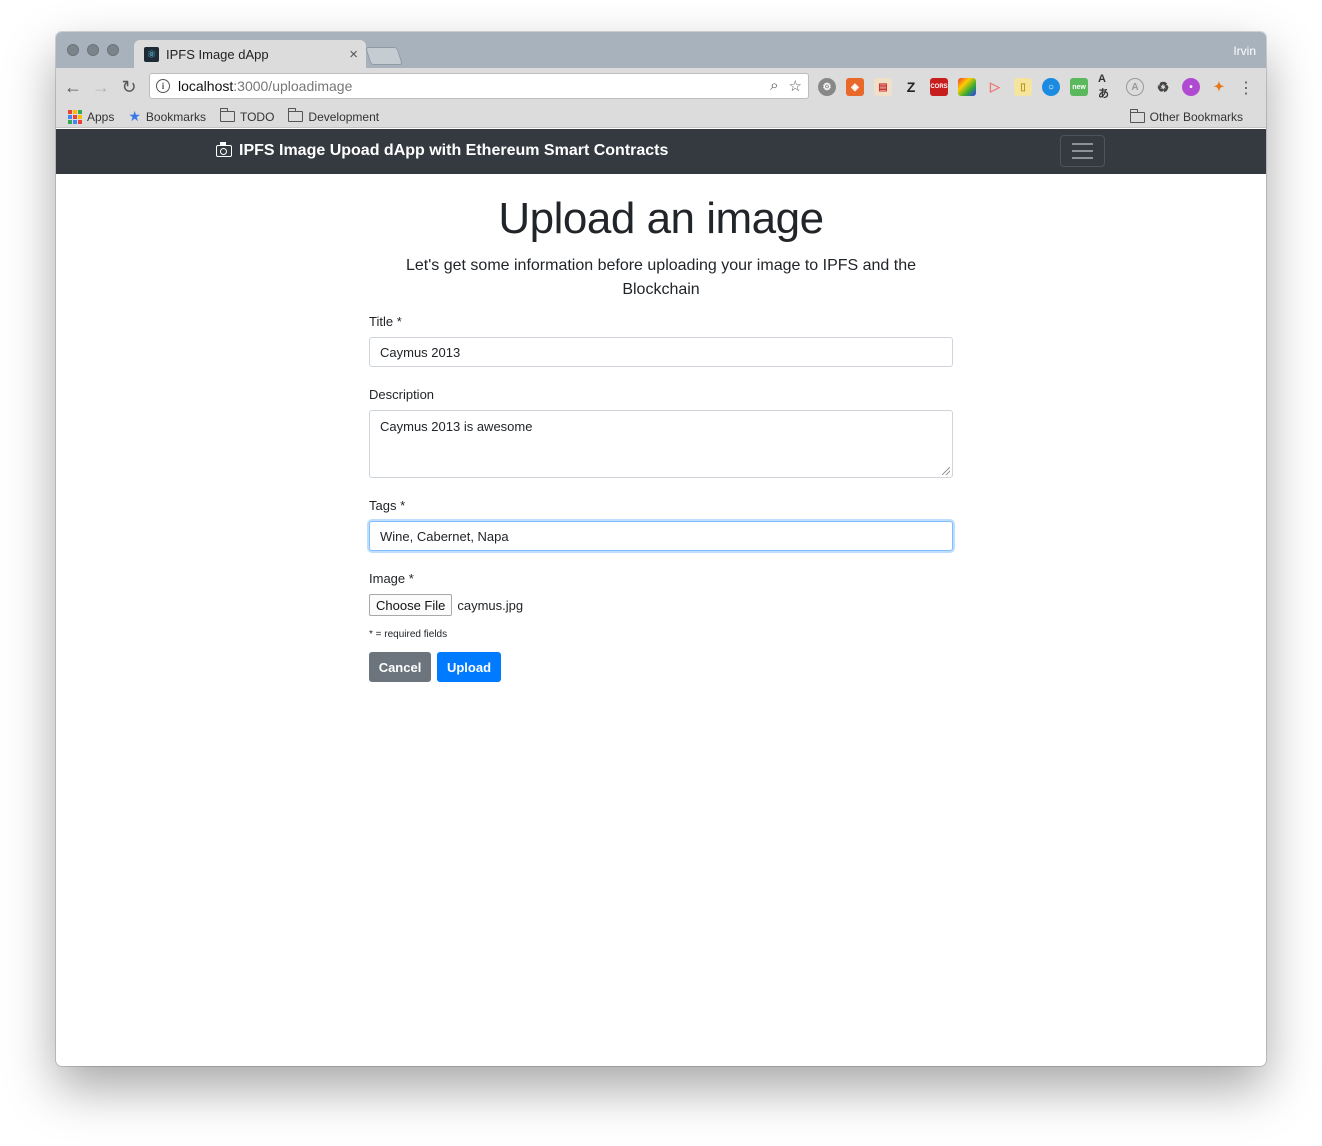  I want to click on title-group: Title * Caymus 2013, so click(661, 340).